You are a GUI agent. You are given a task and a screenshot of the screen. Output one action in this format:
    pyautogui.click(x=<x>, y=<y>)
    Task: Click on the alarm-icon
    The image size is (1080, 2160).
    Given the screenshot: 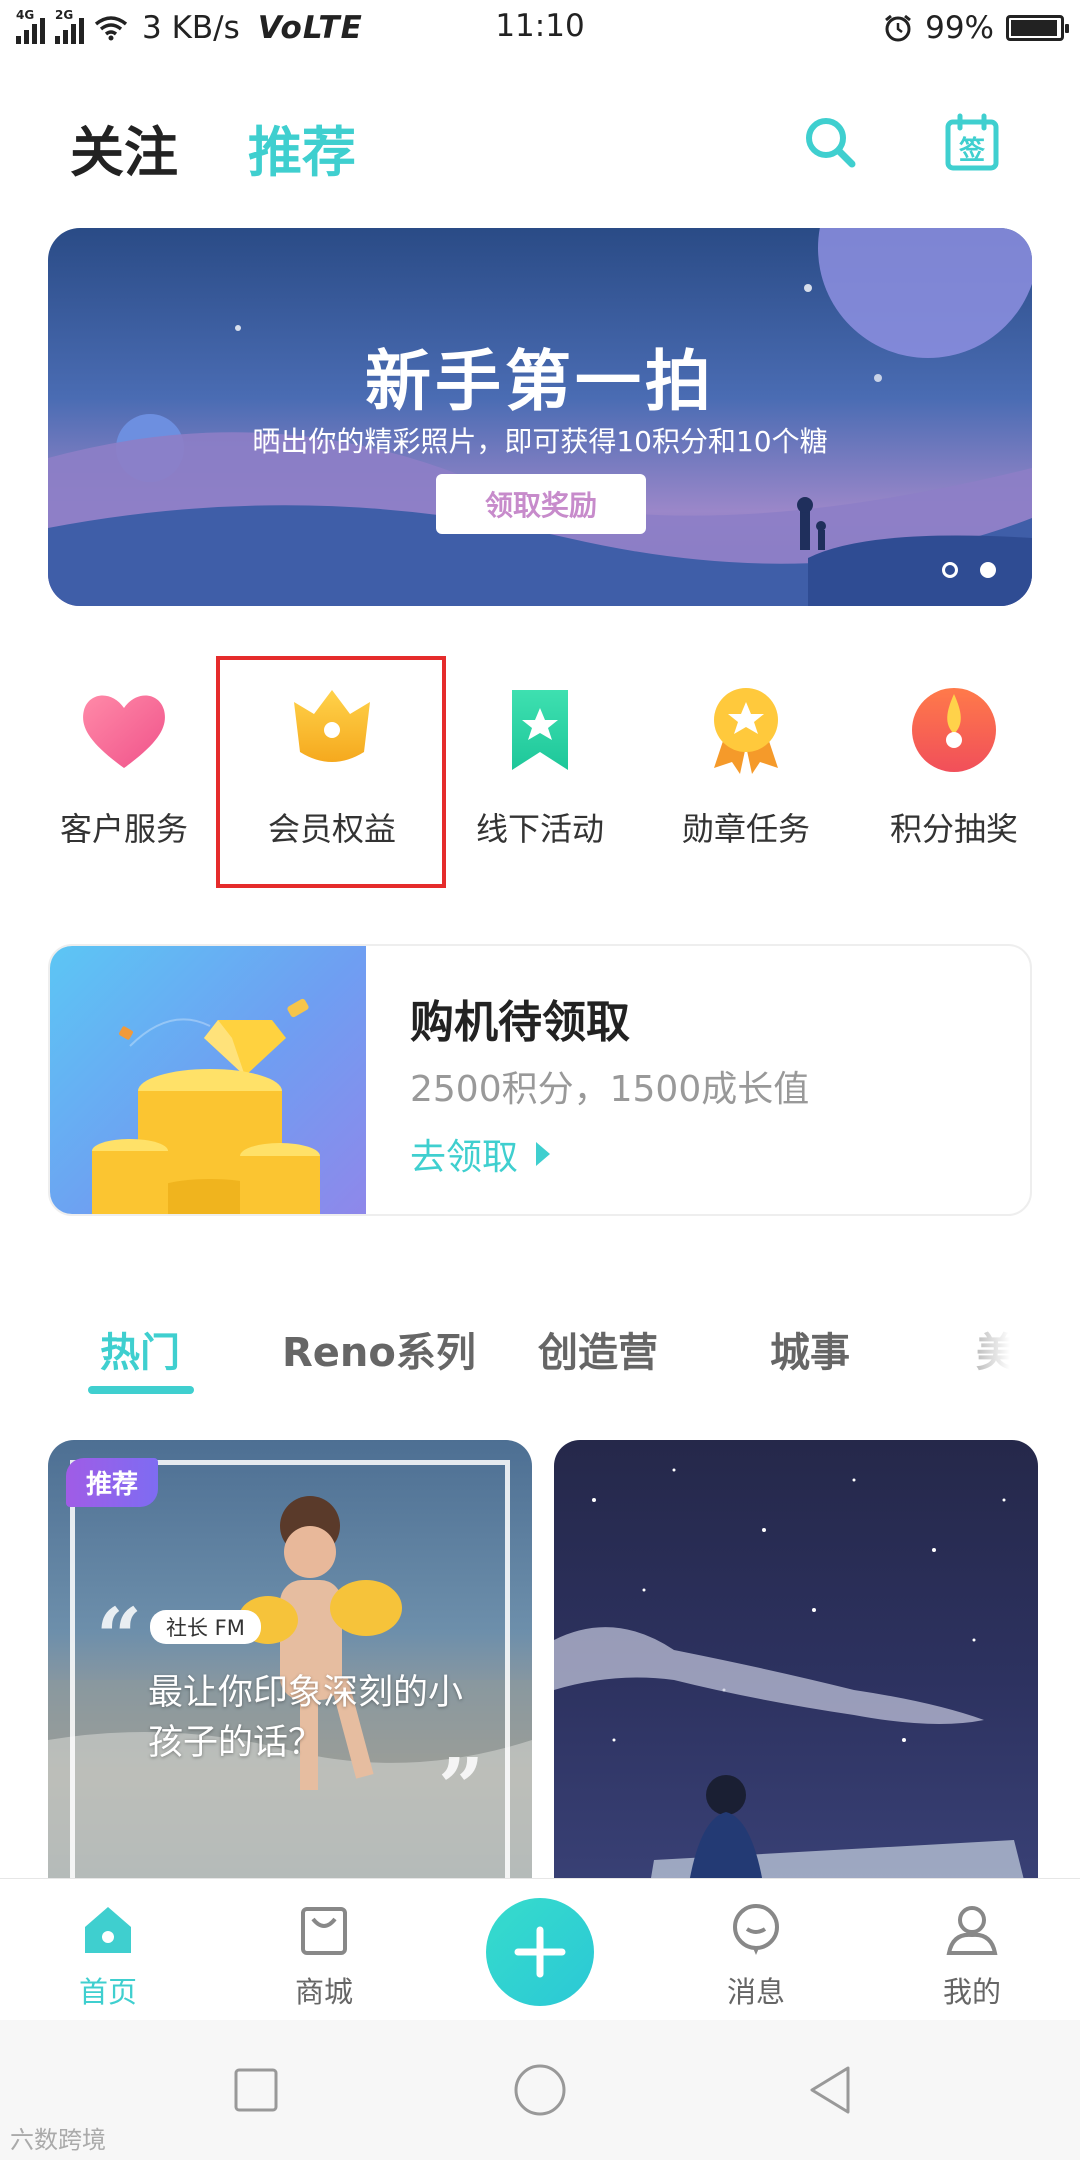 What is the action you would take?
    pyautogui.click(x=898, y=28)
    